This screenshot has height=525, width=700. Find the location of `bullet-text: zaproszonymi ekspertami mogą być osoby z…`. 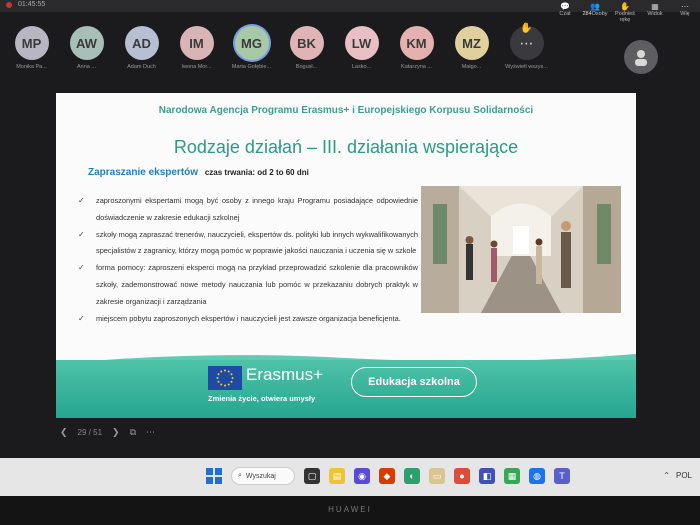

bullet-text: zaproszonymi ekspertami mogą być osoby z… is located at coordinates (257, 209).